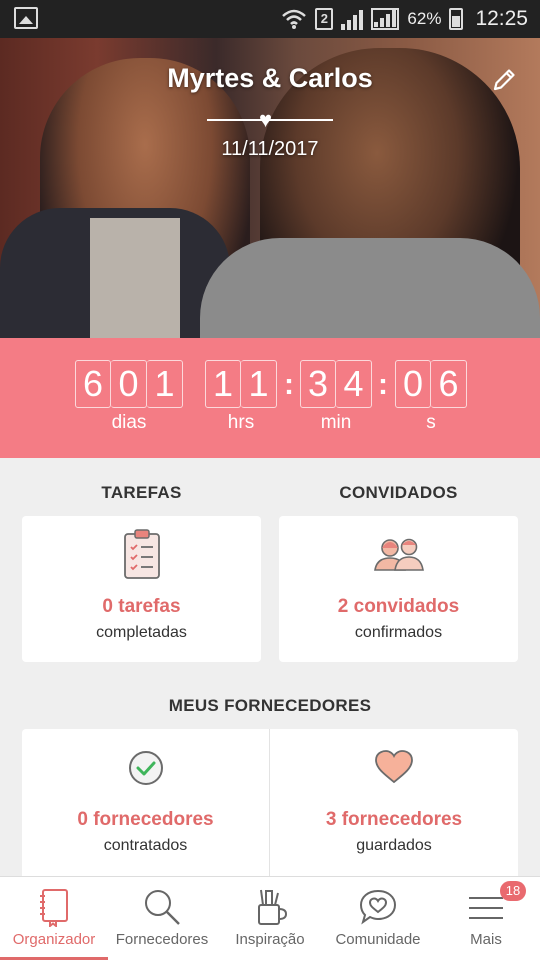 The width and height of the screenshot is (540, 960). I want to click on countdown-digit: 4, so click(354, 384).